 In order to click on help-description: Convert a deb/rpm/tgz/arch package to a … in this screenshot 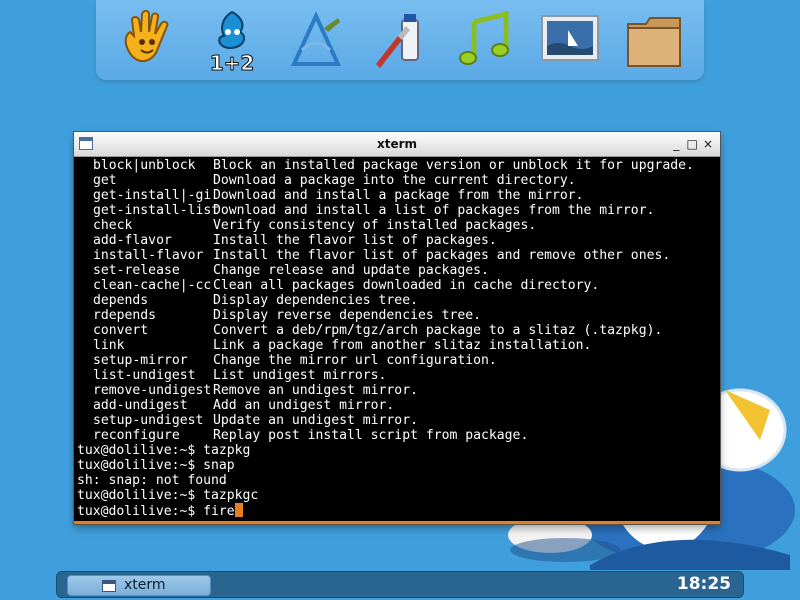, I will do `click(438, 330)`.